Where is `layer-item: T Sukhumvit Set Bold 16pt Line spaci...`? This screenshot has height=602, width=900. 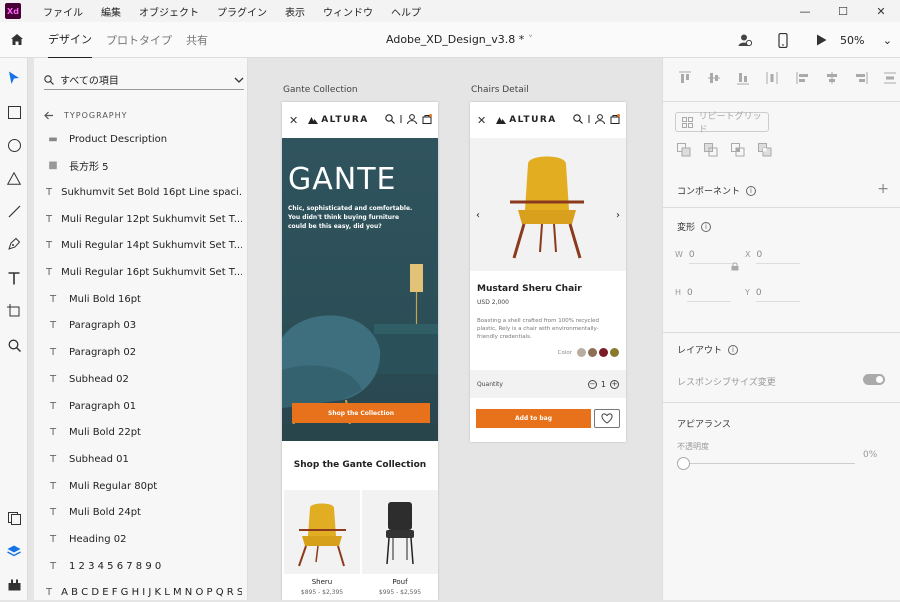
layer-item: T Sukhumvit Set Bold 16pt Line spaci... is located at coordinates (144, 192).